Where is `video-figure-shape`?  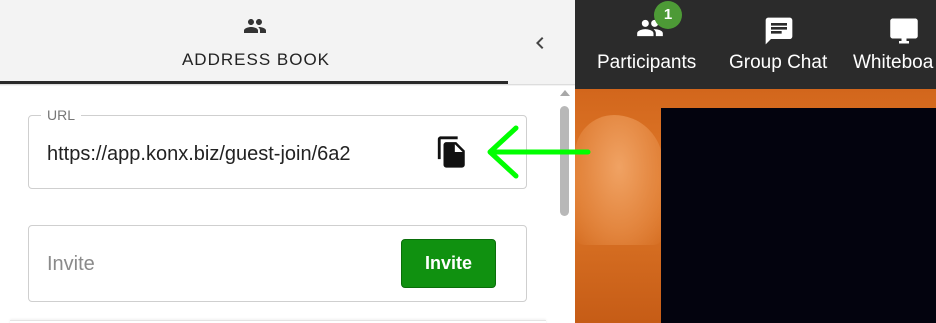 video-figure-shape is located at coordinates (619, 180).